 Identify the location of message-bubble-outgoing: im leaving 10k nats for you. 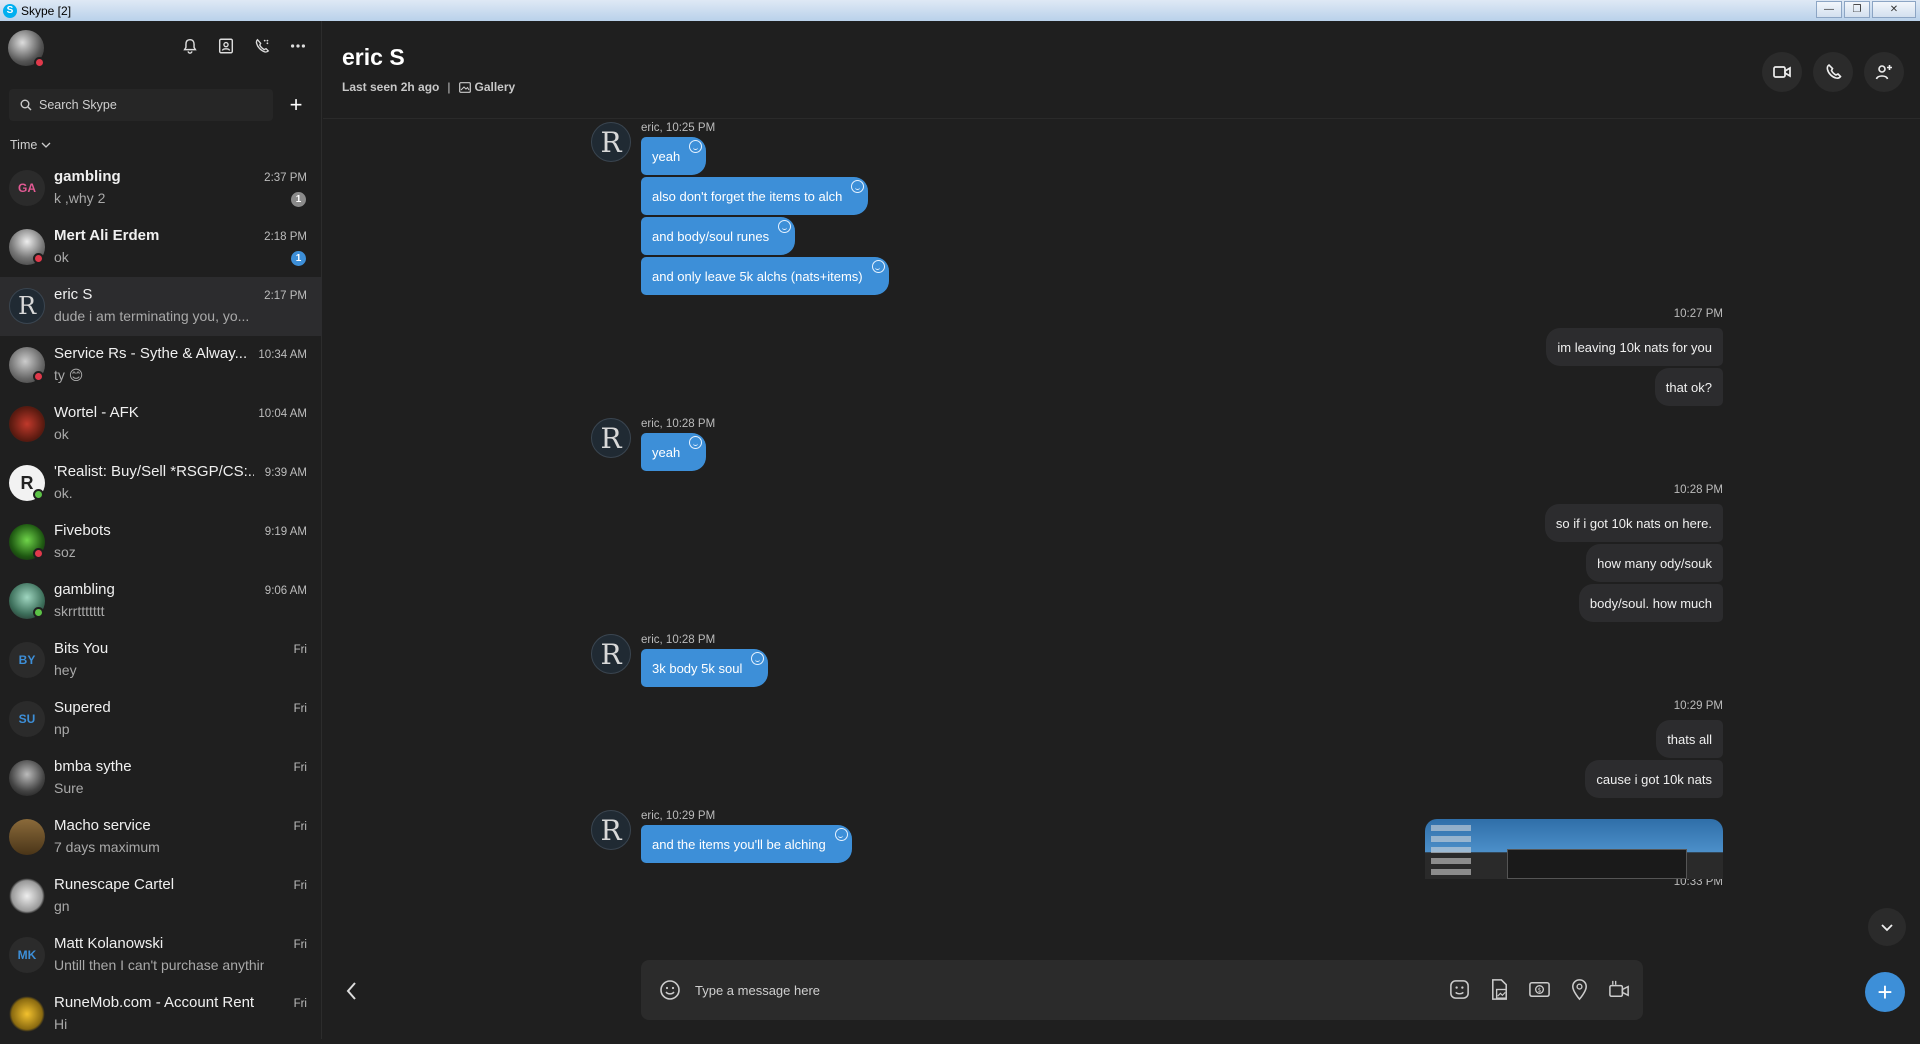
(1634, 347).